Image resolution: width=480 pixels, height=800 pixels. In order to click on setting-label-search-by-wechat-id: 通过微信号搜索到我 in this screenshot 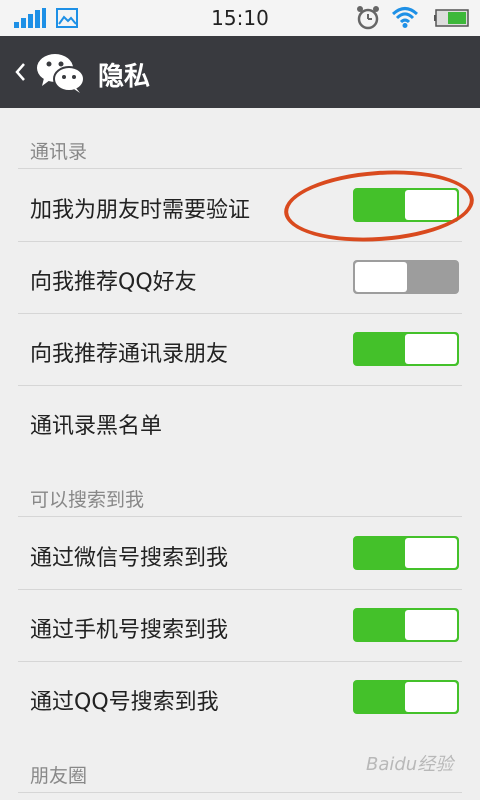, I will do `click(129, 556)`.